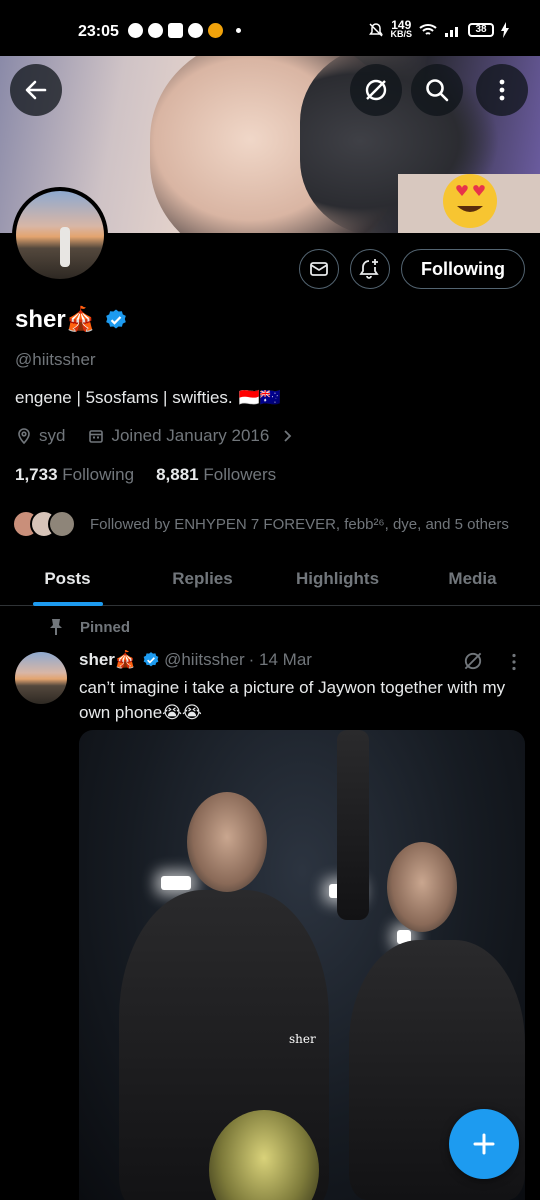  What do you see at coordinates (376, 30) in the screenshot?
I see `mute-icon` at bounding box center [376, 30].